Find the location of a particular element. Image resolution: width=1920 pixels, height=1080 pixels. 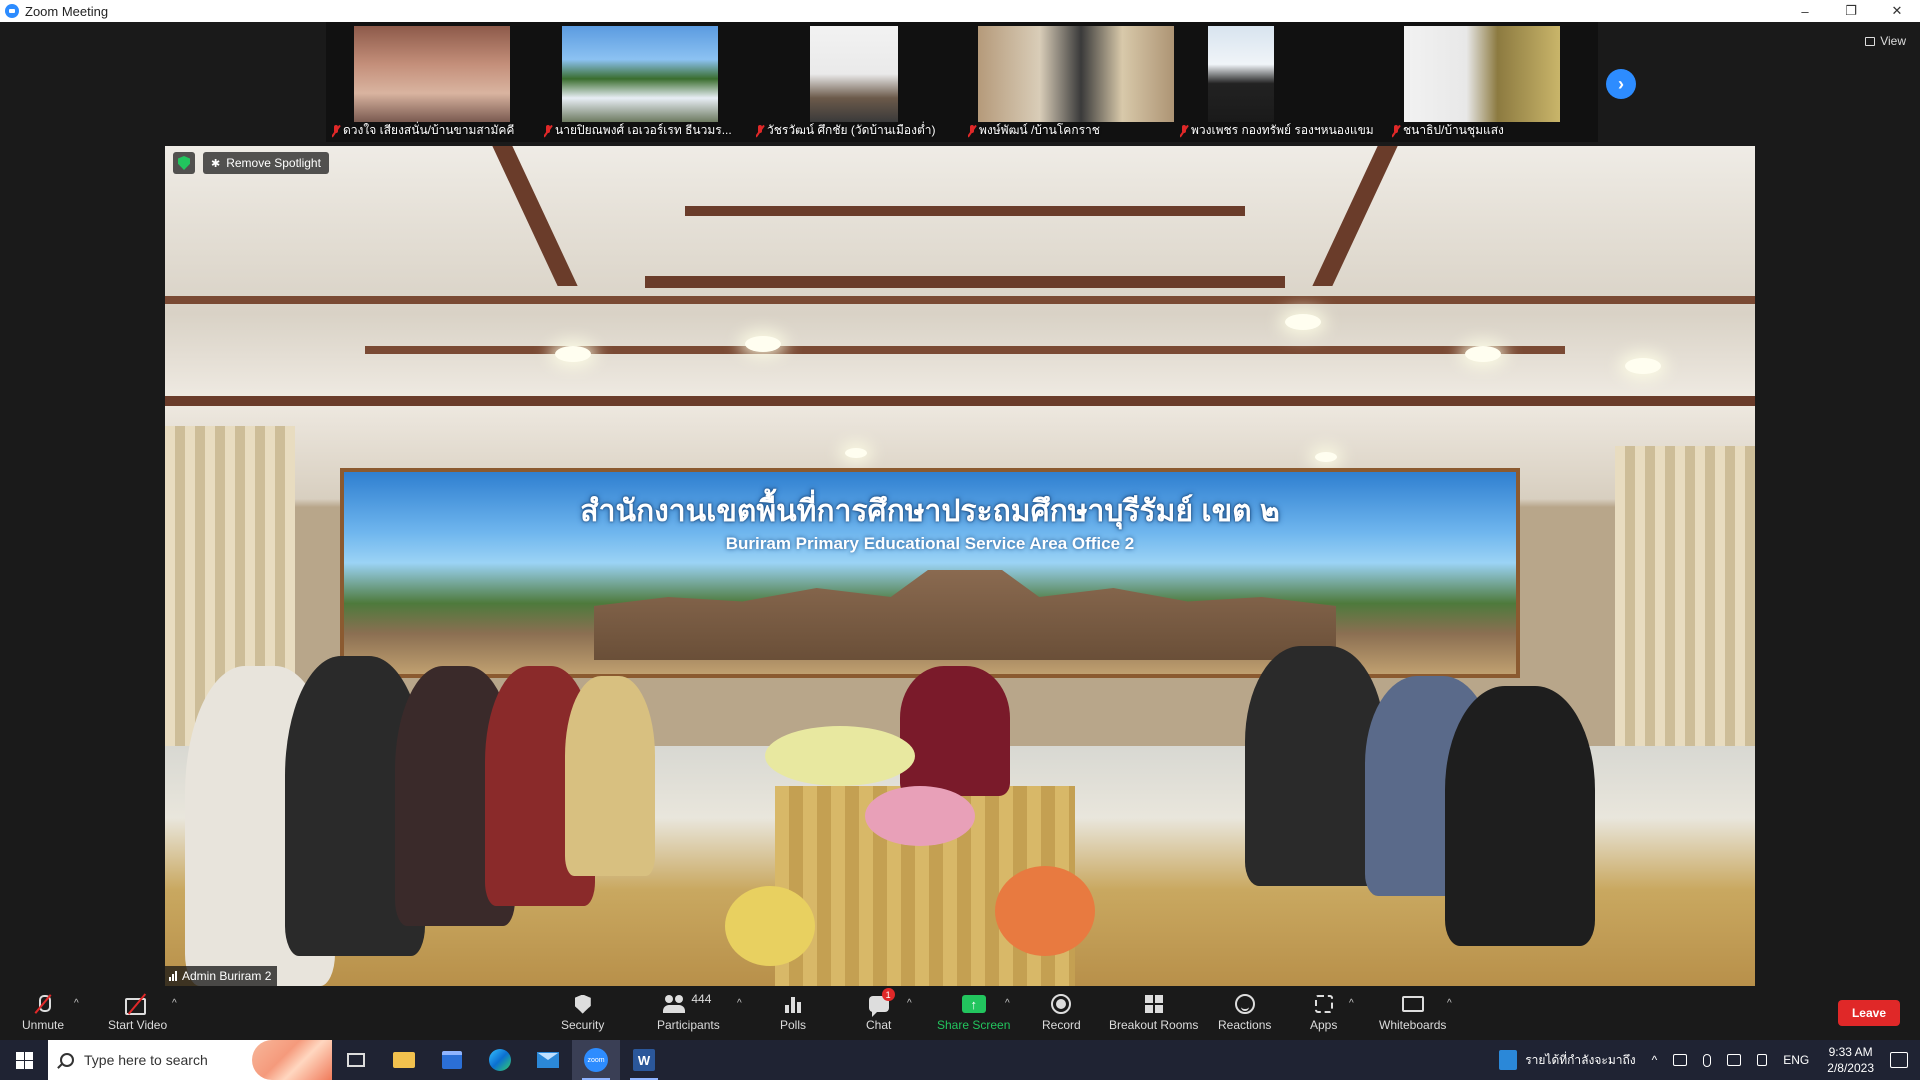

edge-browser-icon is located at coordinates (500, 1060).